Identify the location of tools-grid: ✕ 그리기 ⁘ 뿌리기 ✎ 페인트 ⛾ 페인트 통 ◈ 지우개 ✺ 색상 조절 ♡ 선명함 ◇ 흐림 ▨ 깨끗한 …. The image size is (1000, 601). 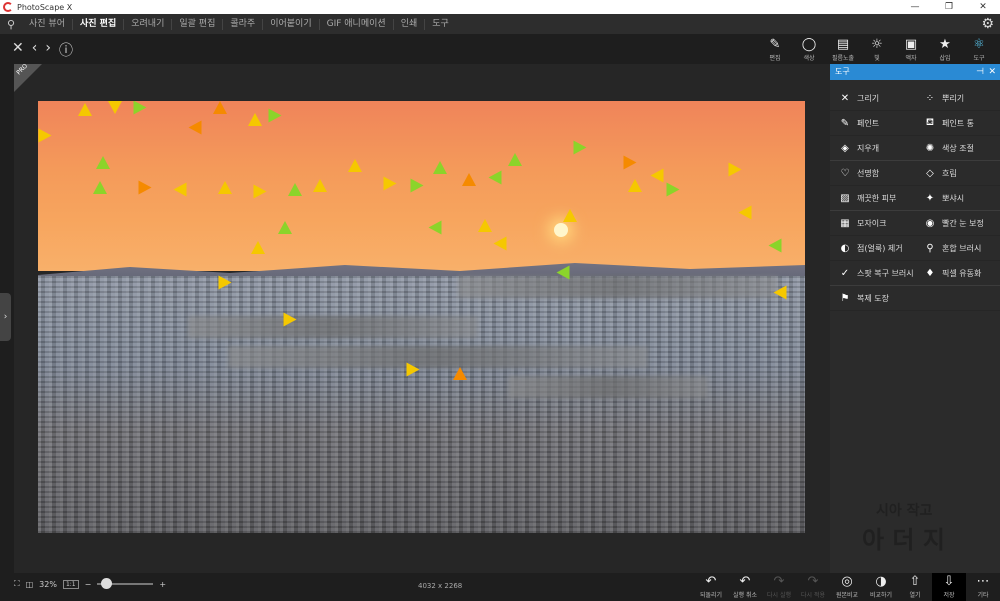
(915, 195).